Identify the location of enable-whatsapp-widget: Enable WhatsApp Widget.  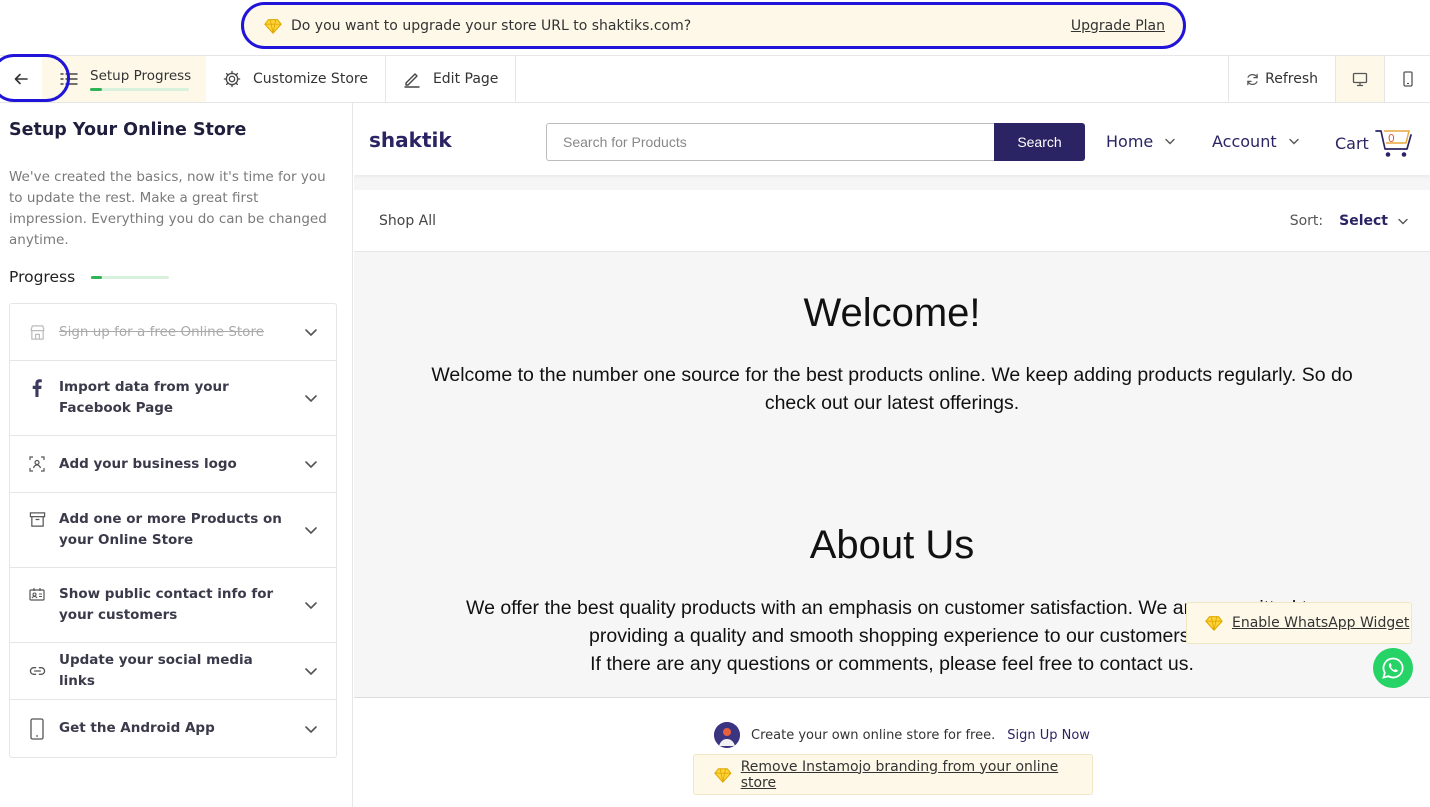
(1299, 623).